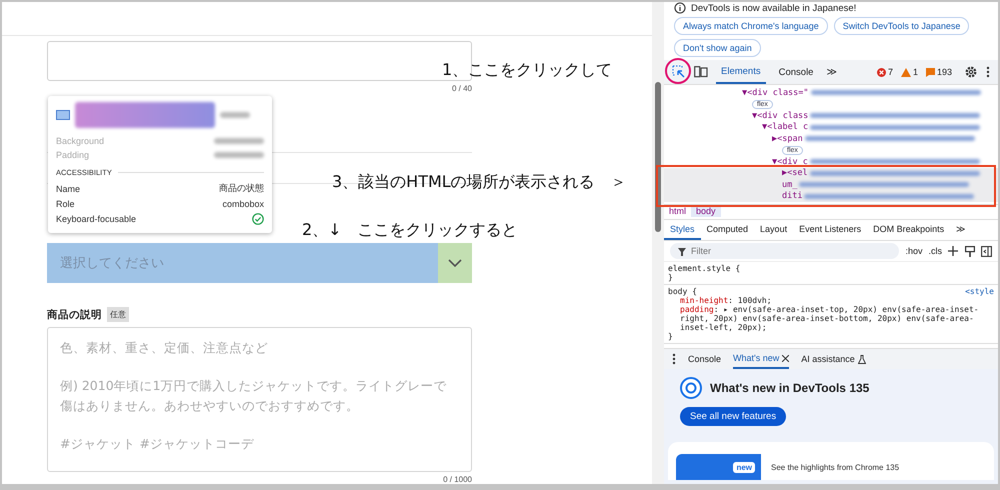  What do you see at coordinates (726, 300) in the screenshot?
I see `css-declaration: min-height: 100dvh;` at bounding box center [726, 300].